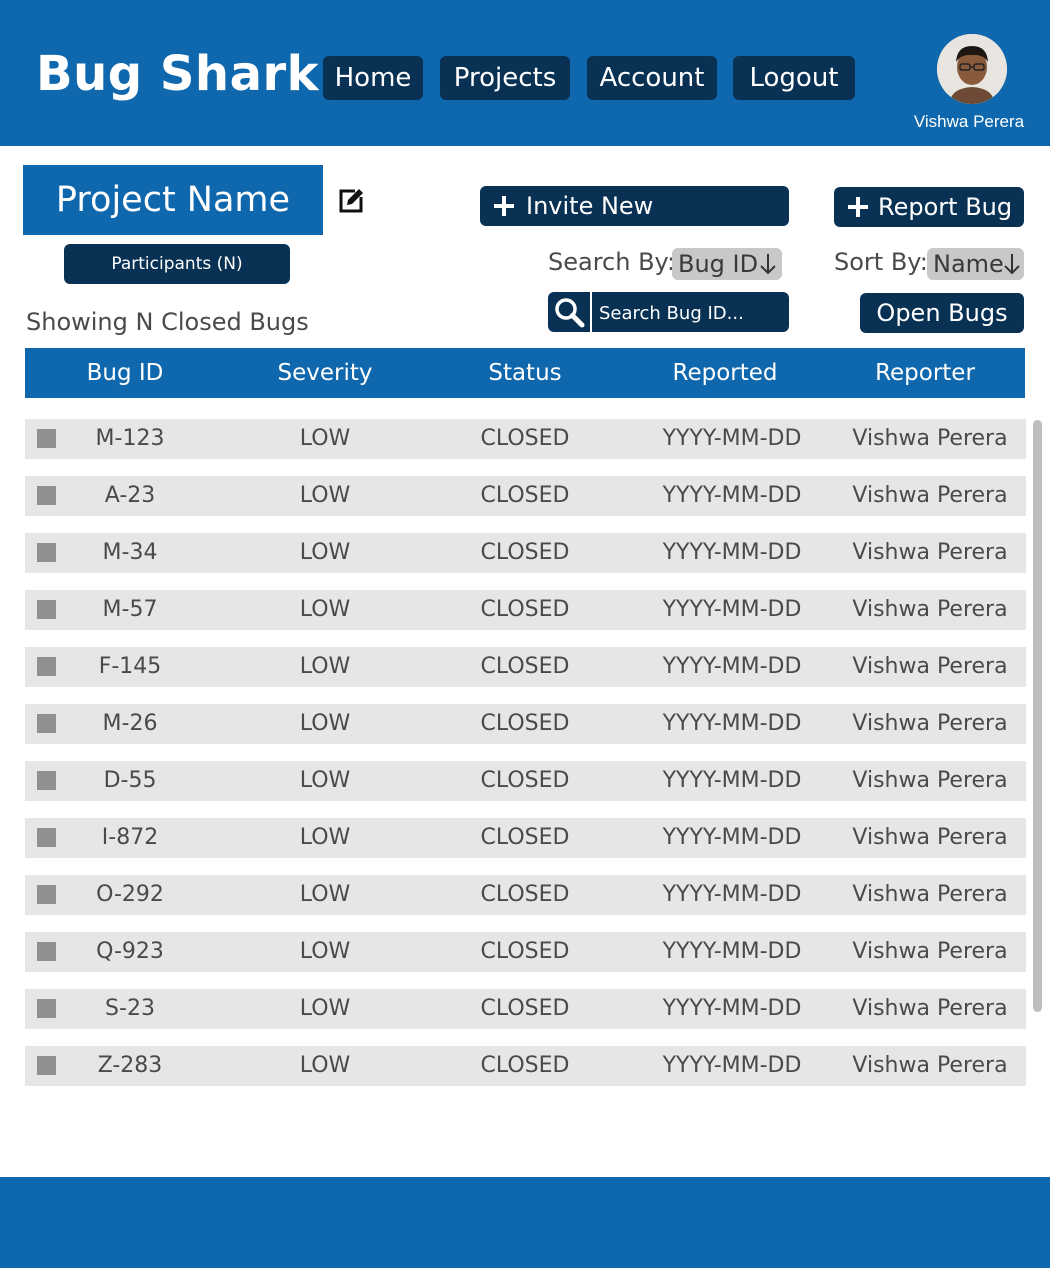  Describe the element at coordinates (969, 121) in the screenshot. I see `user-name: Vishwa Perera` at that location.